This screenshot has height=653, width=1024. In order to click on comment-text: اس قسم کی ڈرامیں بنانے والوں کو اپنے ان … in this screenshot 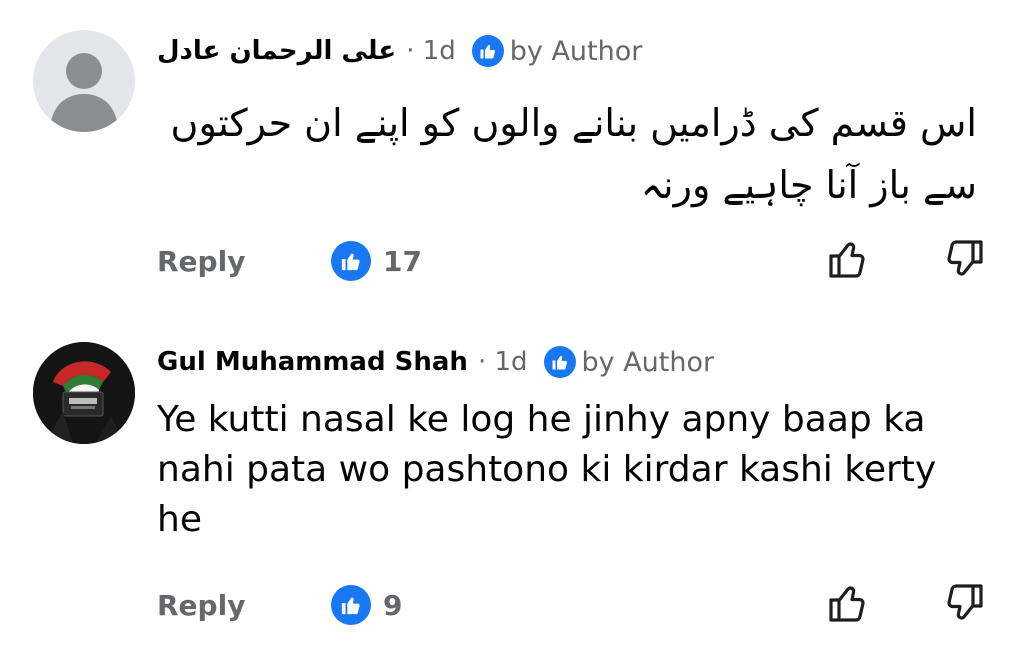, I will do `click(573, 154)`.